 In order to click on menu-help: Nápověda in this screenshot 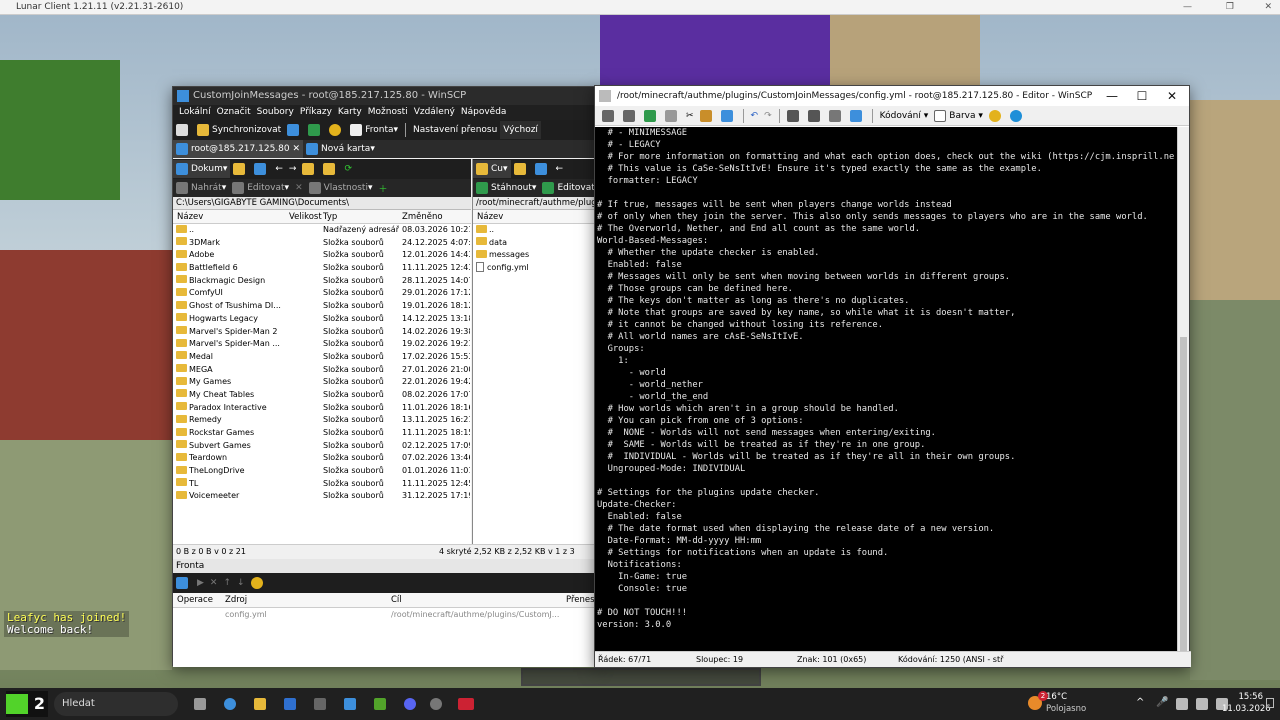, I will do `click(484, 112)`.